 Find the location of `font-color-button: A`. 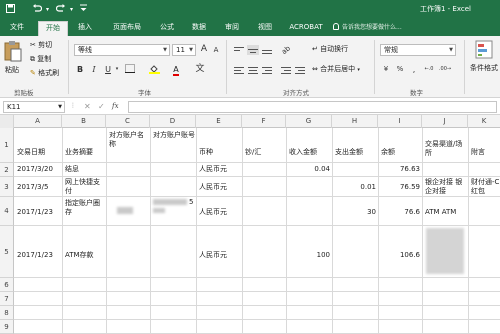

font-color-button: A is located at coordinates (176, 70).